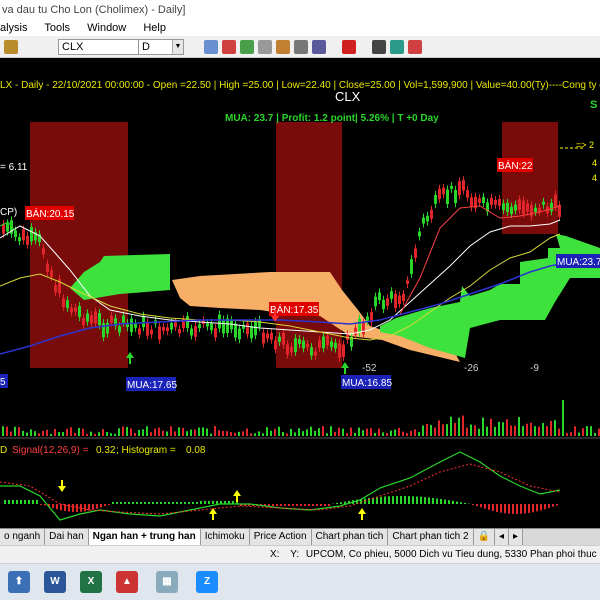  Describe the element at coordinates (247, 47) in the screenshot. I see `chart-icon` at that location.